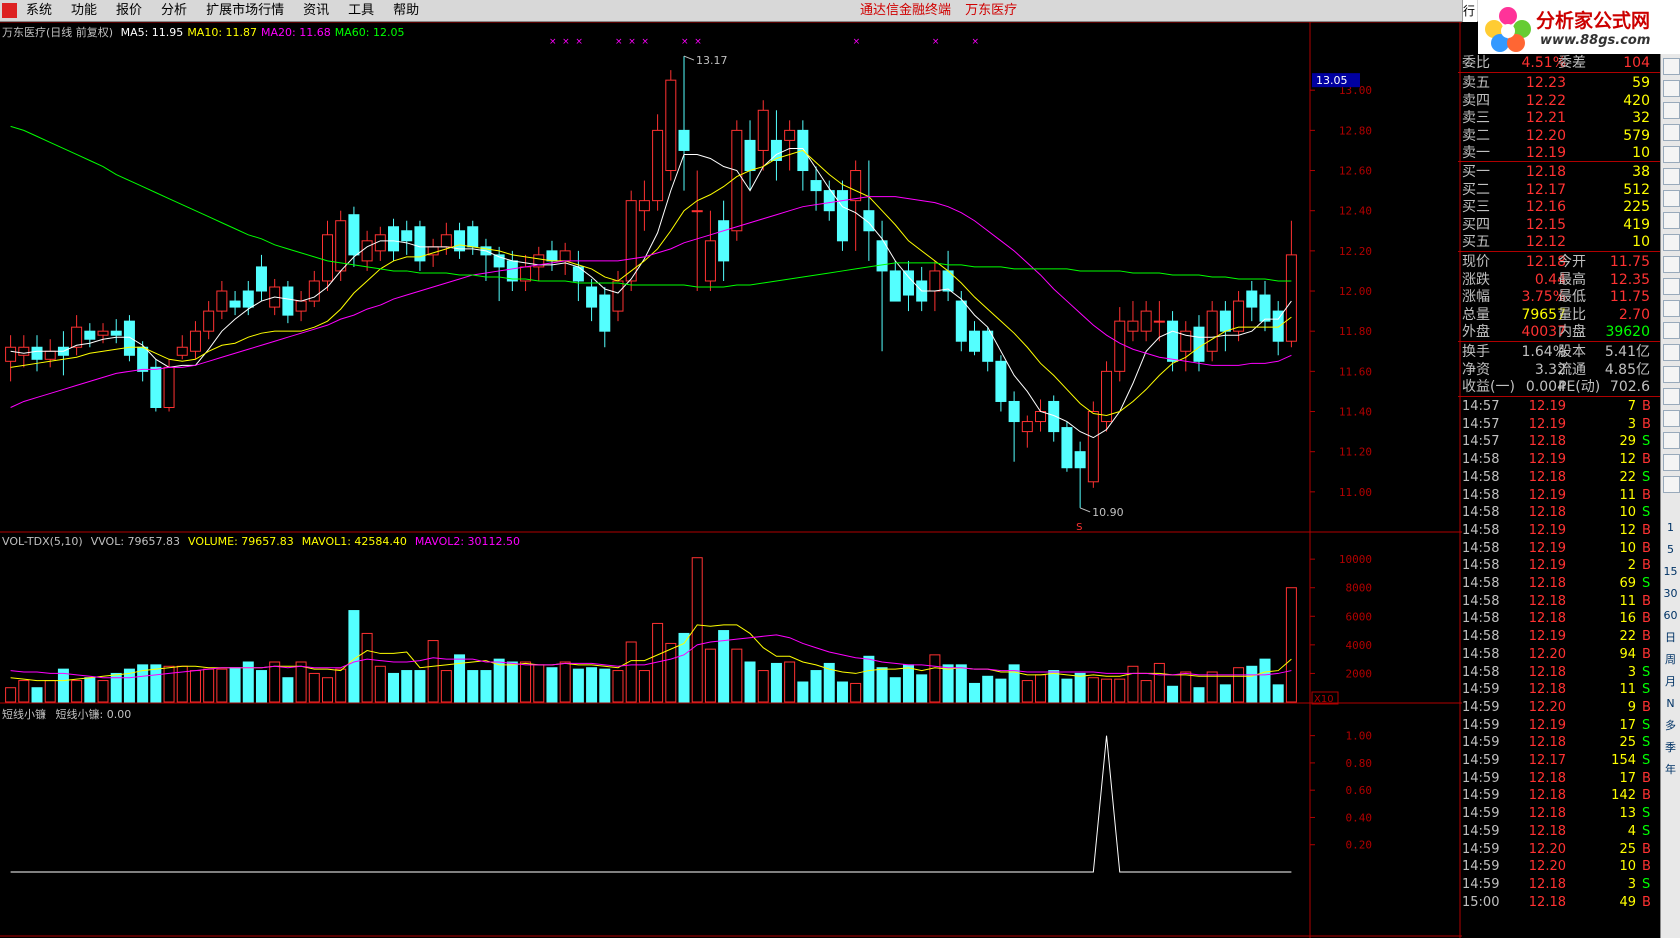  Describe the element at coordinates (1671, 176) in the screenshot. I see `line-chart-icon` at that location.